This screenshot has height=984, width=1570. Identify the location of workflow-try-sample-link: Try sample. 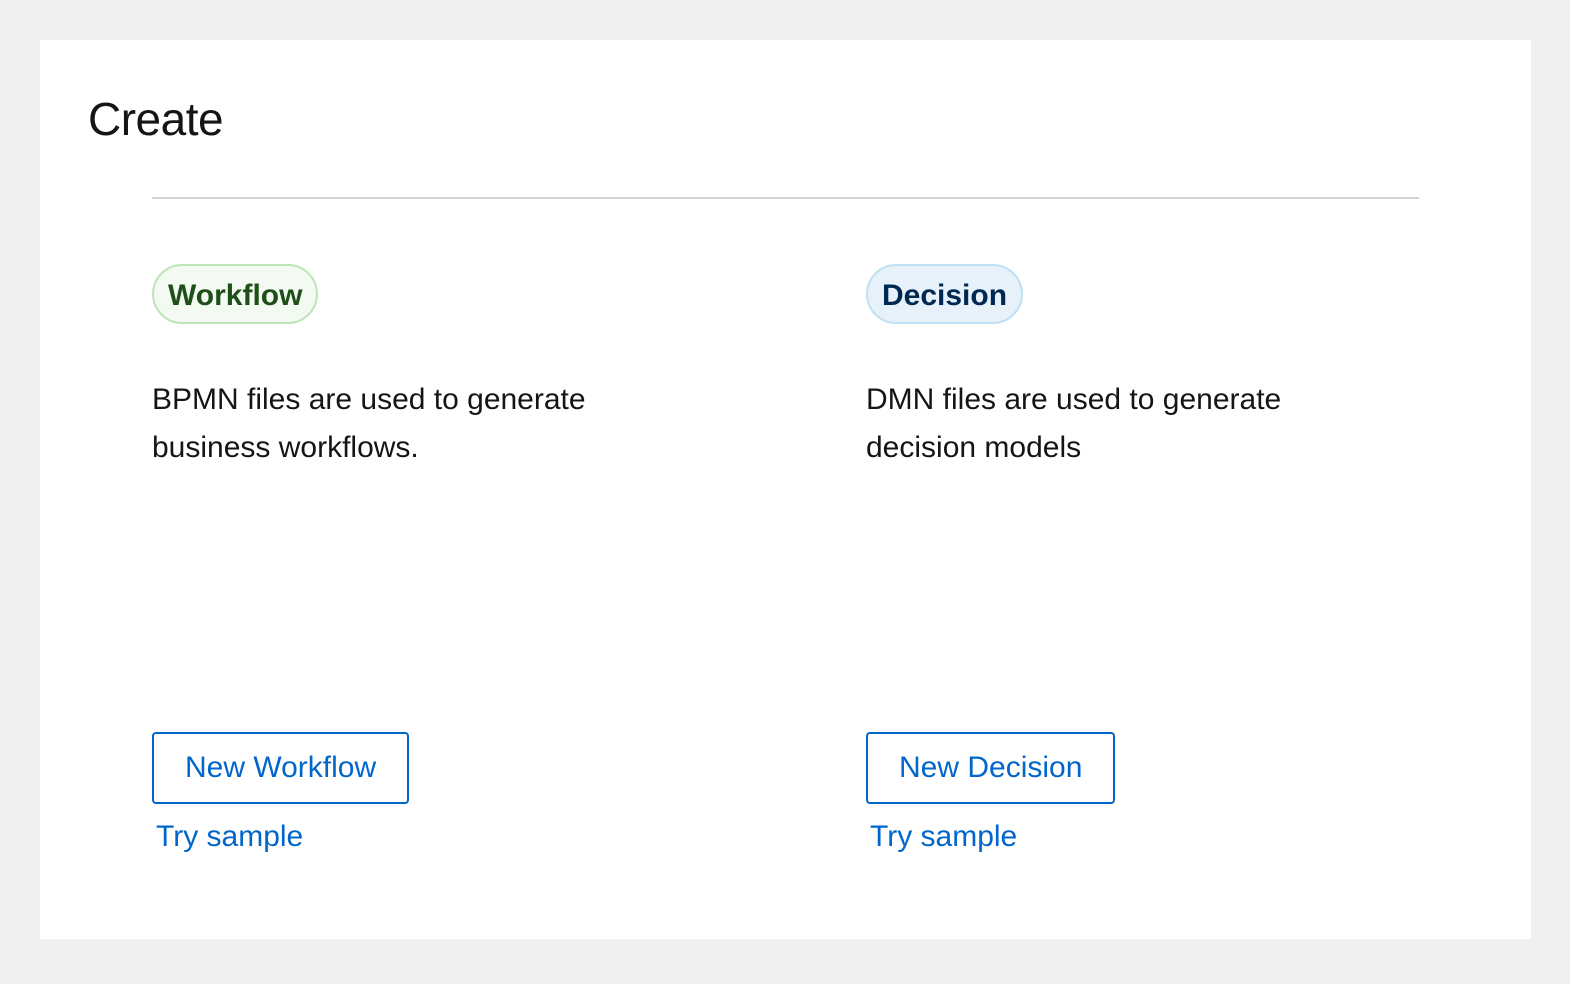
(229, 837).